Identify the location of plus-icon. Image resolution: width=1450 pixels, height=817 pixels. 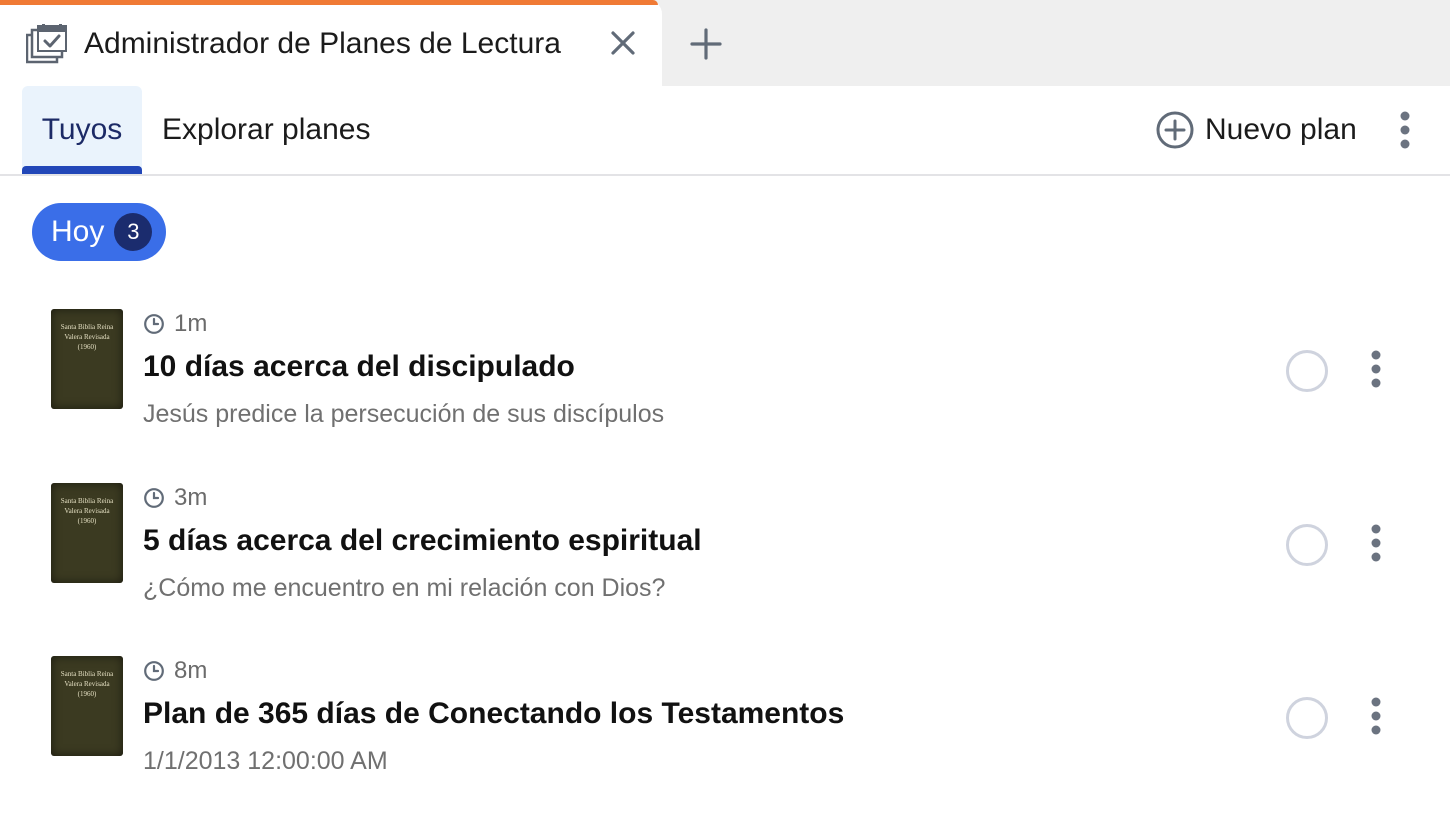
(706, 44).